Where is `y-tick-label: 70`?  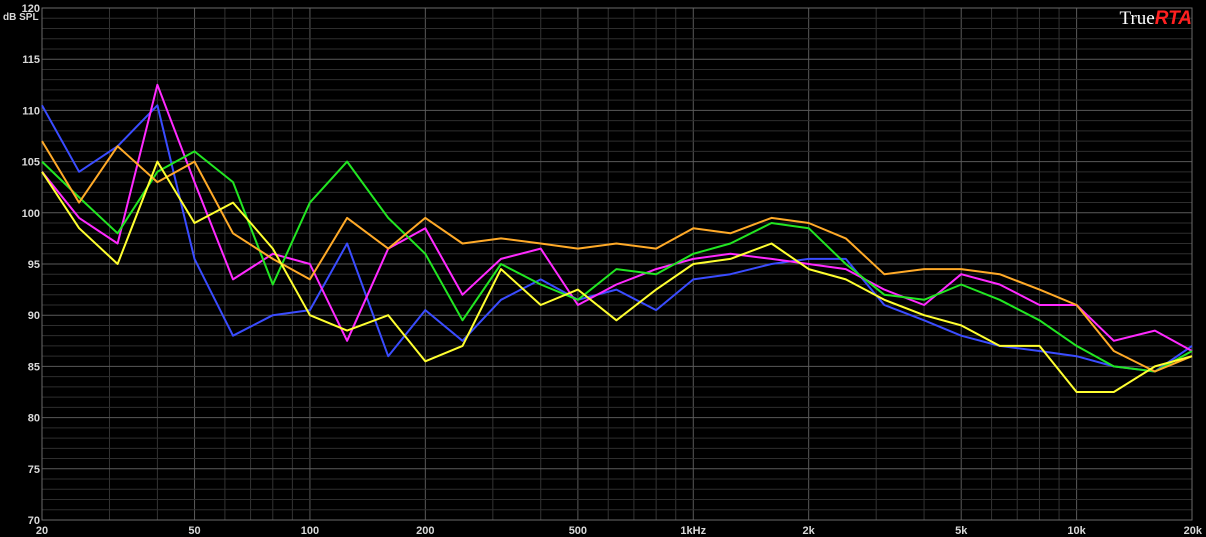
y-tick-label: 70 is located at coordinates (34, 521).